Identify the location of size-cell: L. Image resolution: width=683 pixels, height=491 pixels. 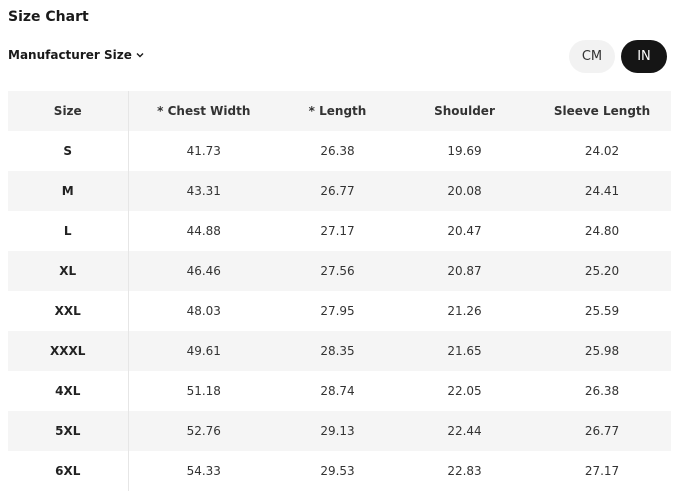
(68, 231).